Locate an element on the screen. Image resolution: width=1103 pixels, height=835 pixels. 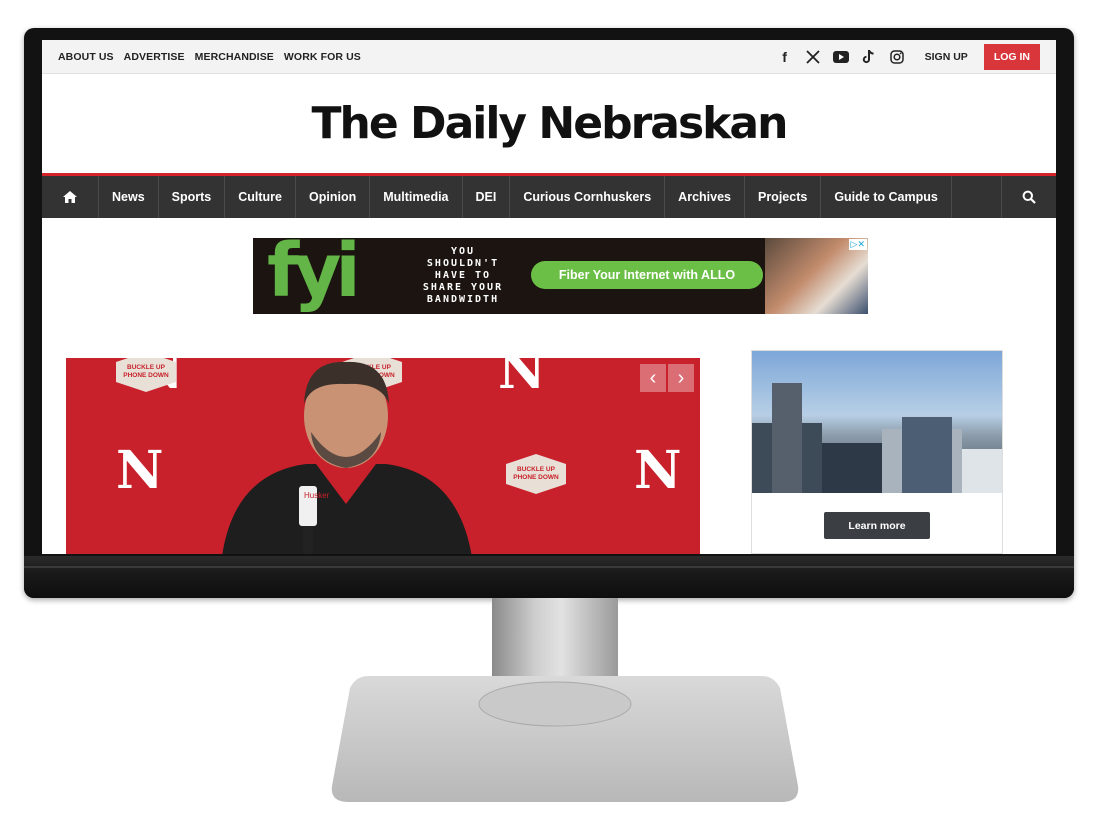
nav-item-news: News is located at coordinates (129, 197).